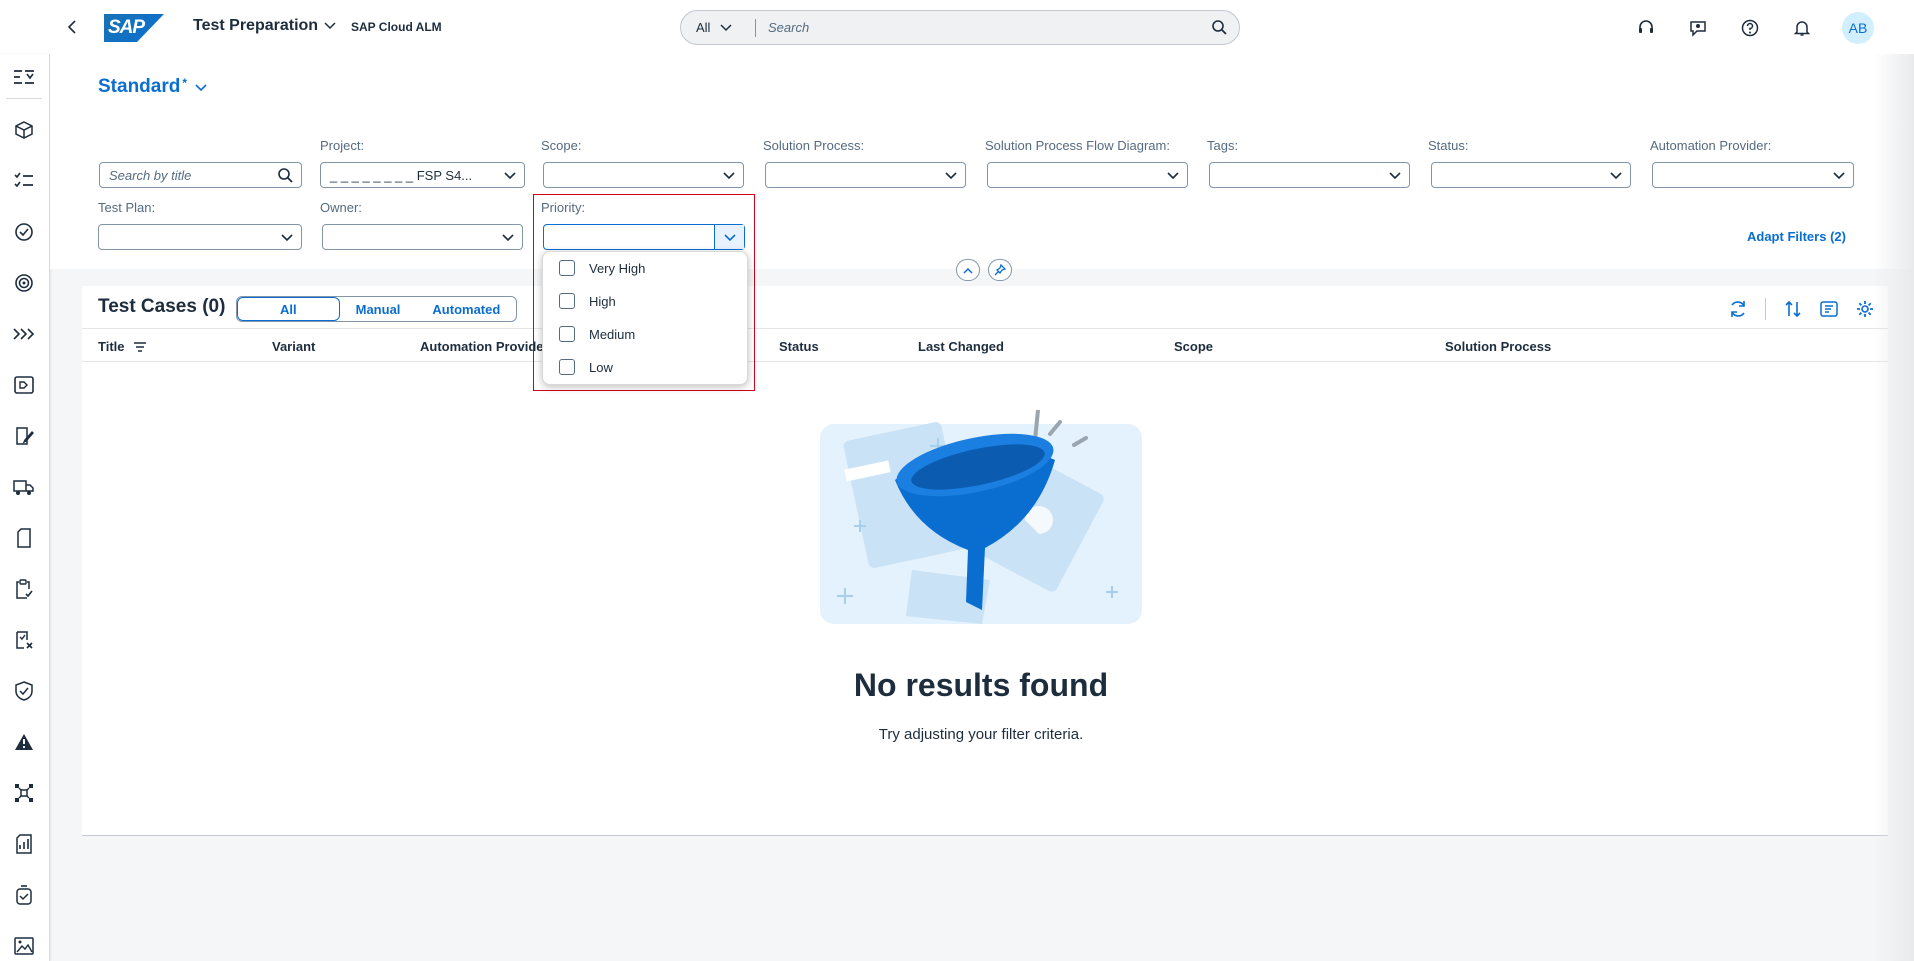 Image resolution: width=1914 pixels, height=961 pixels. Describe the element at coordinates (24, 844) in the screenshot. I see `nav-analytics-icon` at that location.